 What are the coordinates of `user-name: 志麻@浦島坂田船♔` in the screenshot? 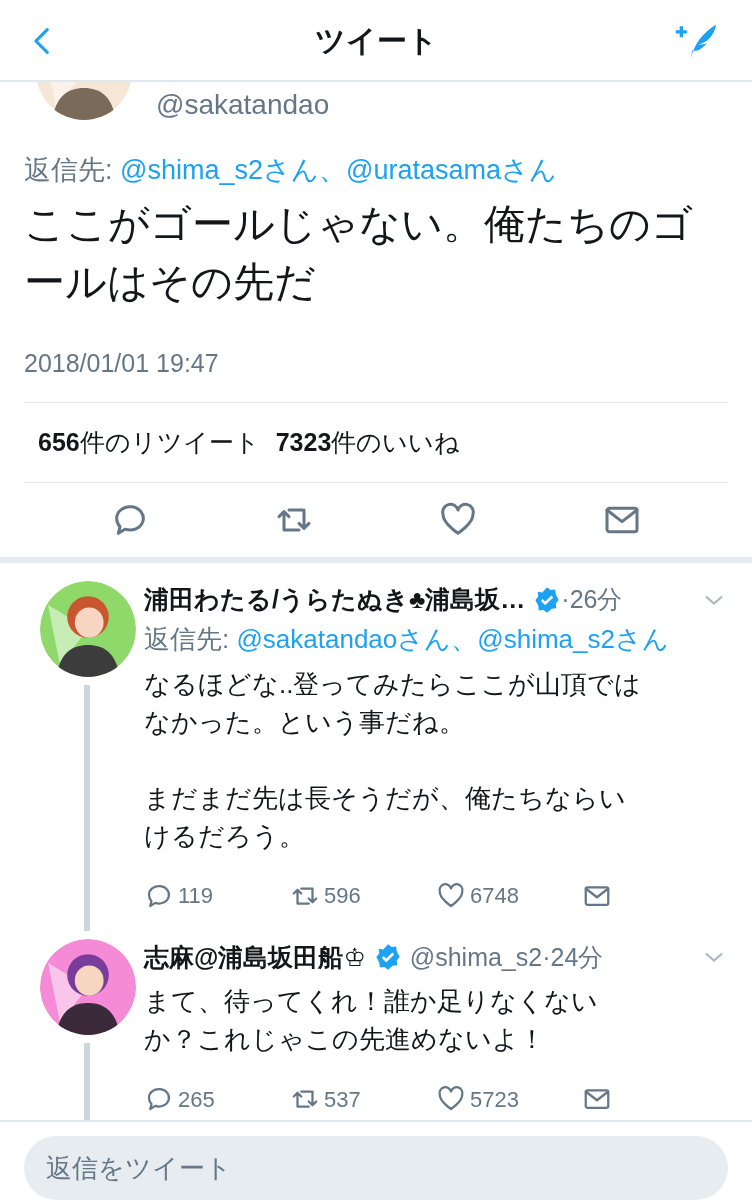 It's located at (255, 957).